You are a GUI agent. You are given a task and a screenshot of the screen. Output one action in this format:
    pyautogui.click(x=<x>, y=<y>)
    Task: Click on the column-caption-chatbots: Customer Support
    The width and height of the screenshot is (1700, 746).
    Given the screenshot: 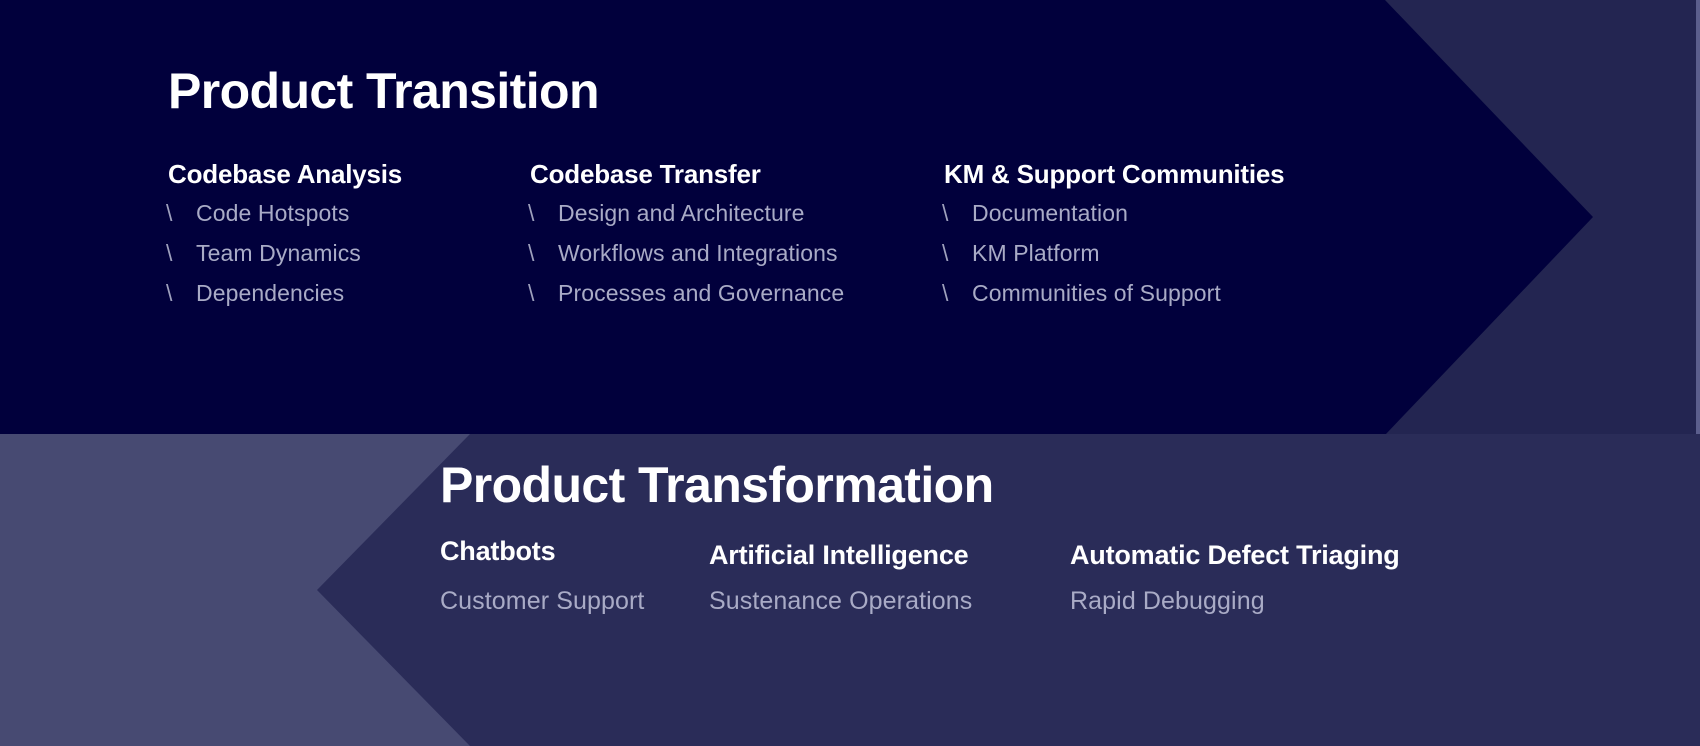 What is the action you would take?
    pyautogui.click(x=542, y=601)
    